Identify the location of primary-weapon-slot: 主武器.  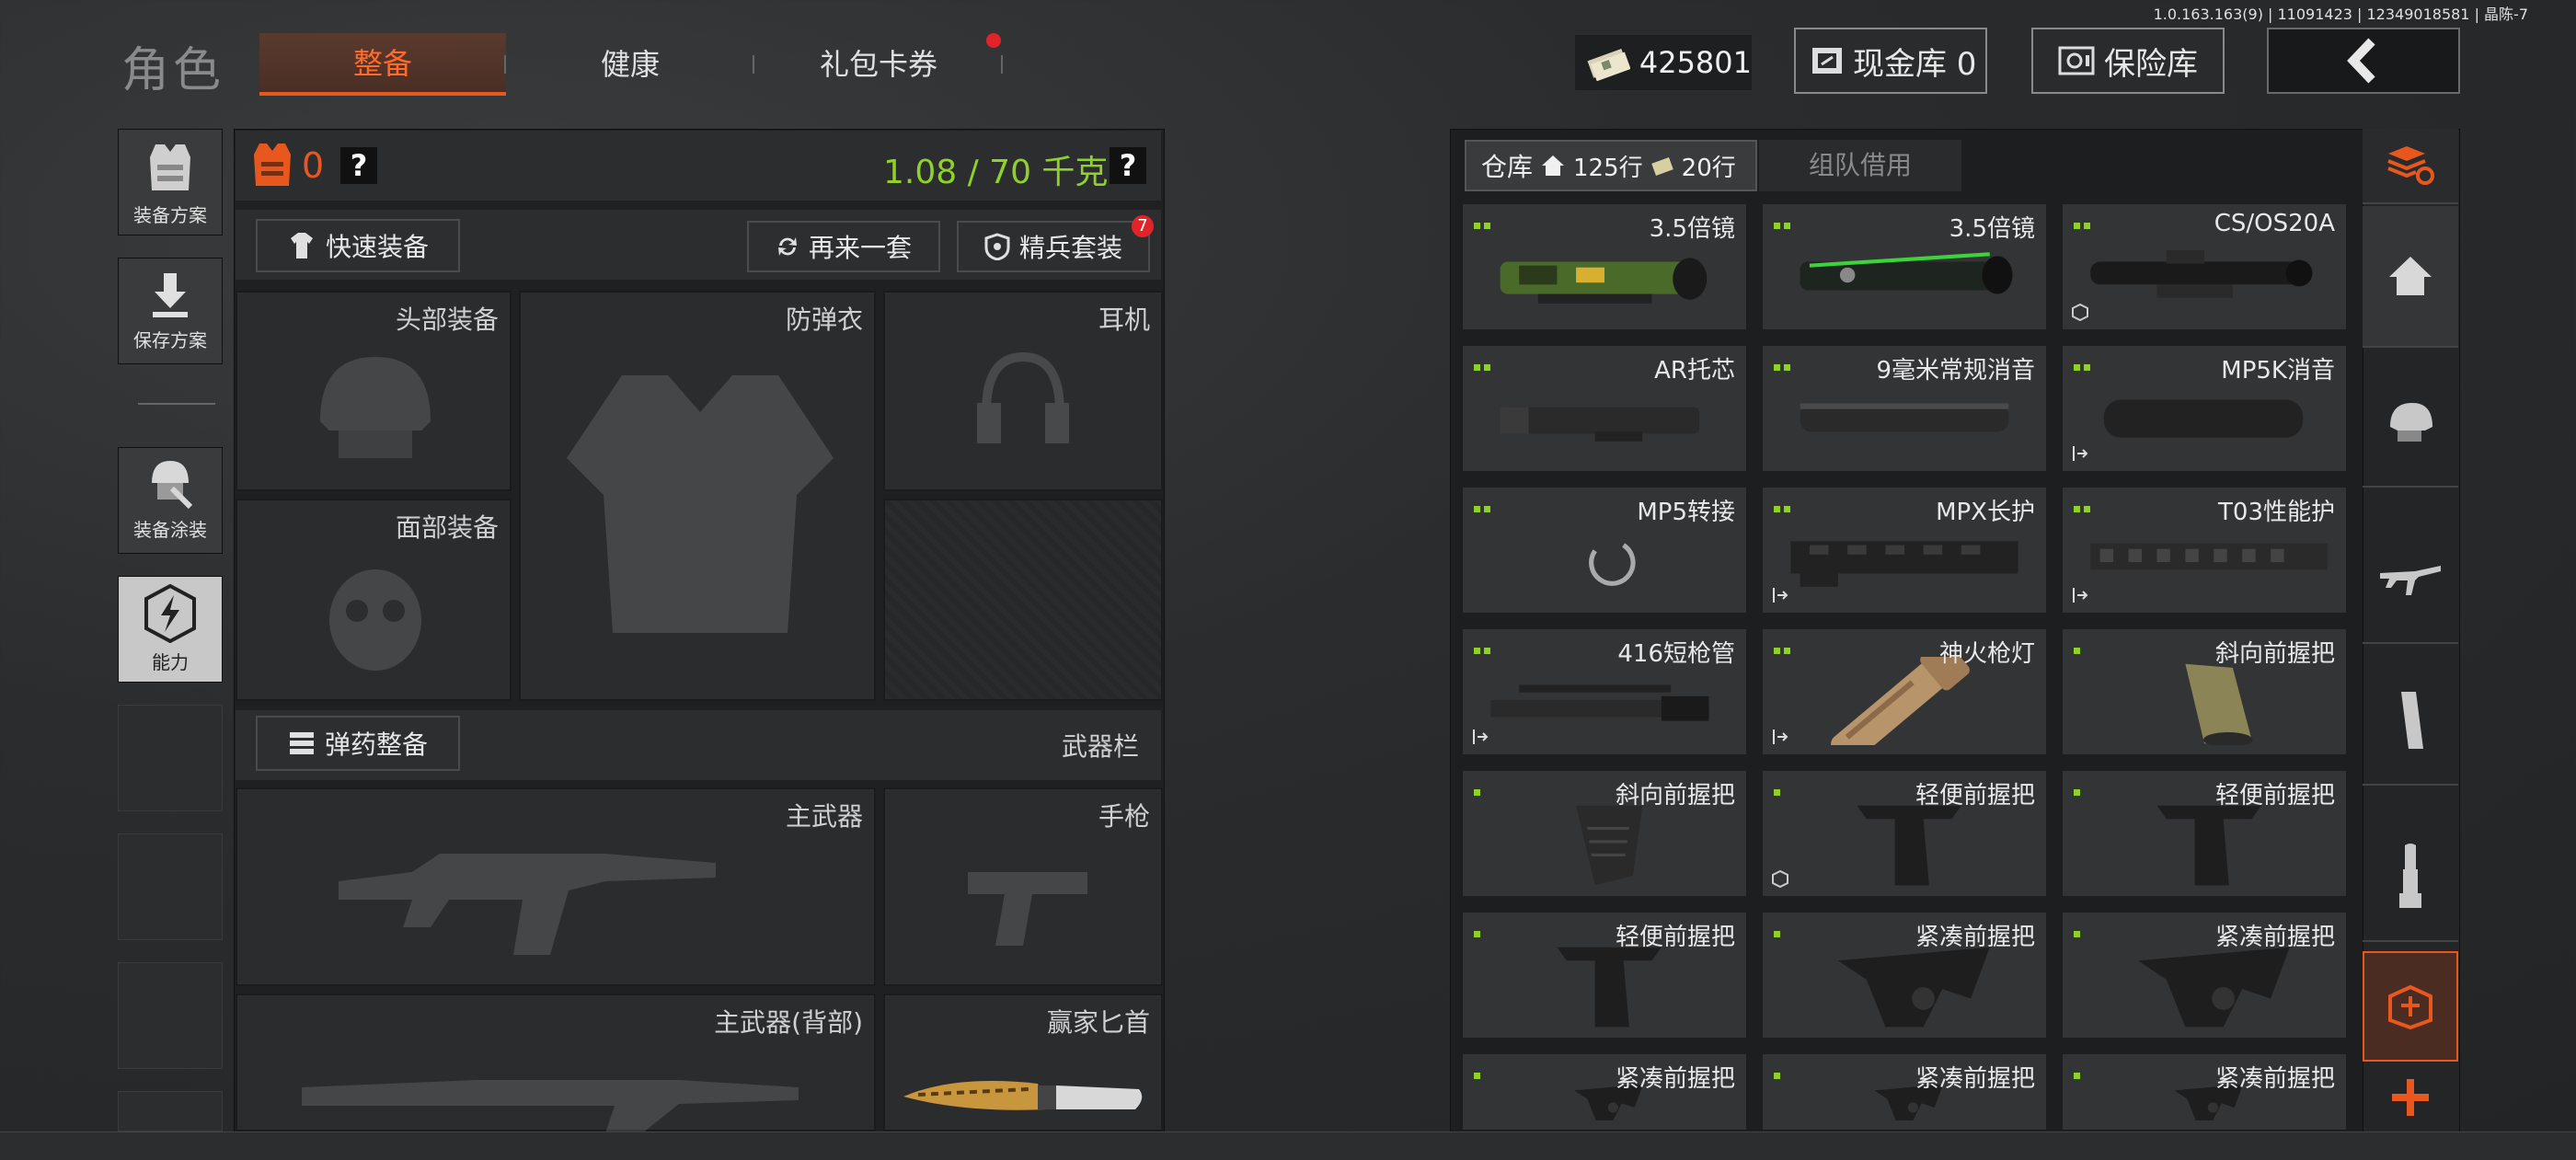
(556, 886).